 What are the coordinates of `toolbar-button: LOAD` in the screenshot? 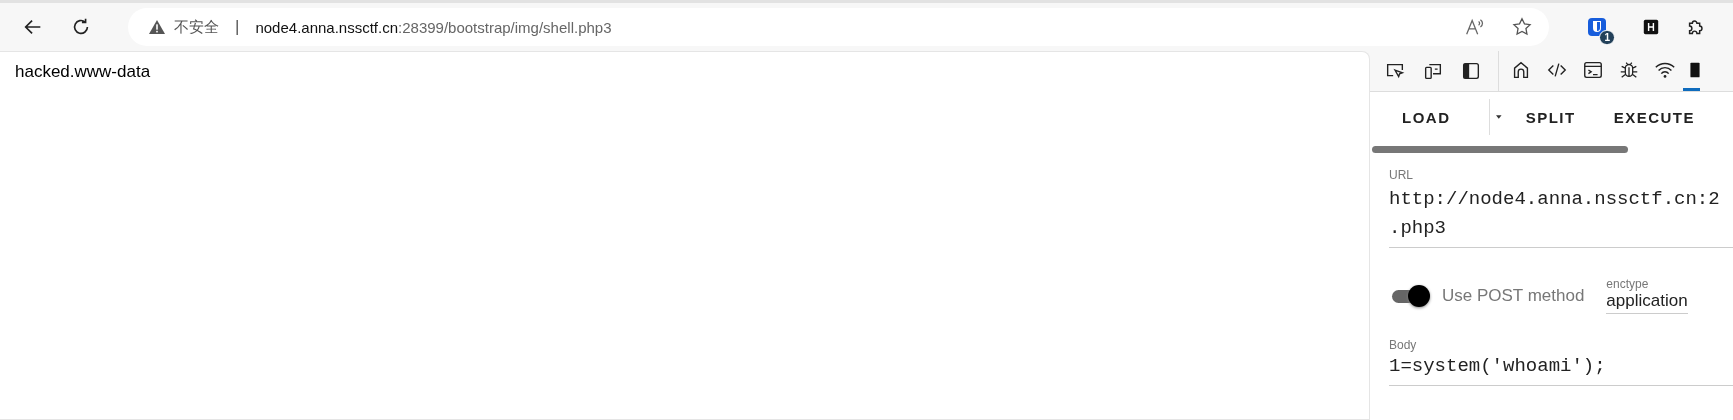 It's located at (1426, 117).